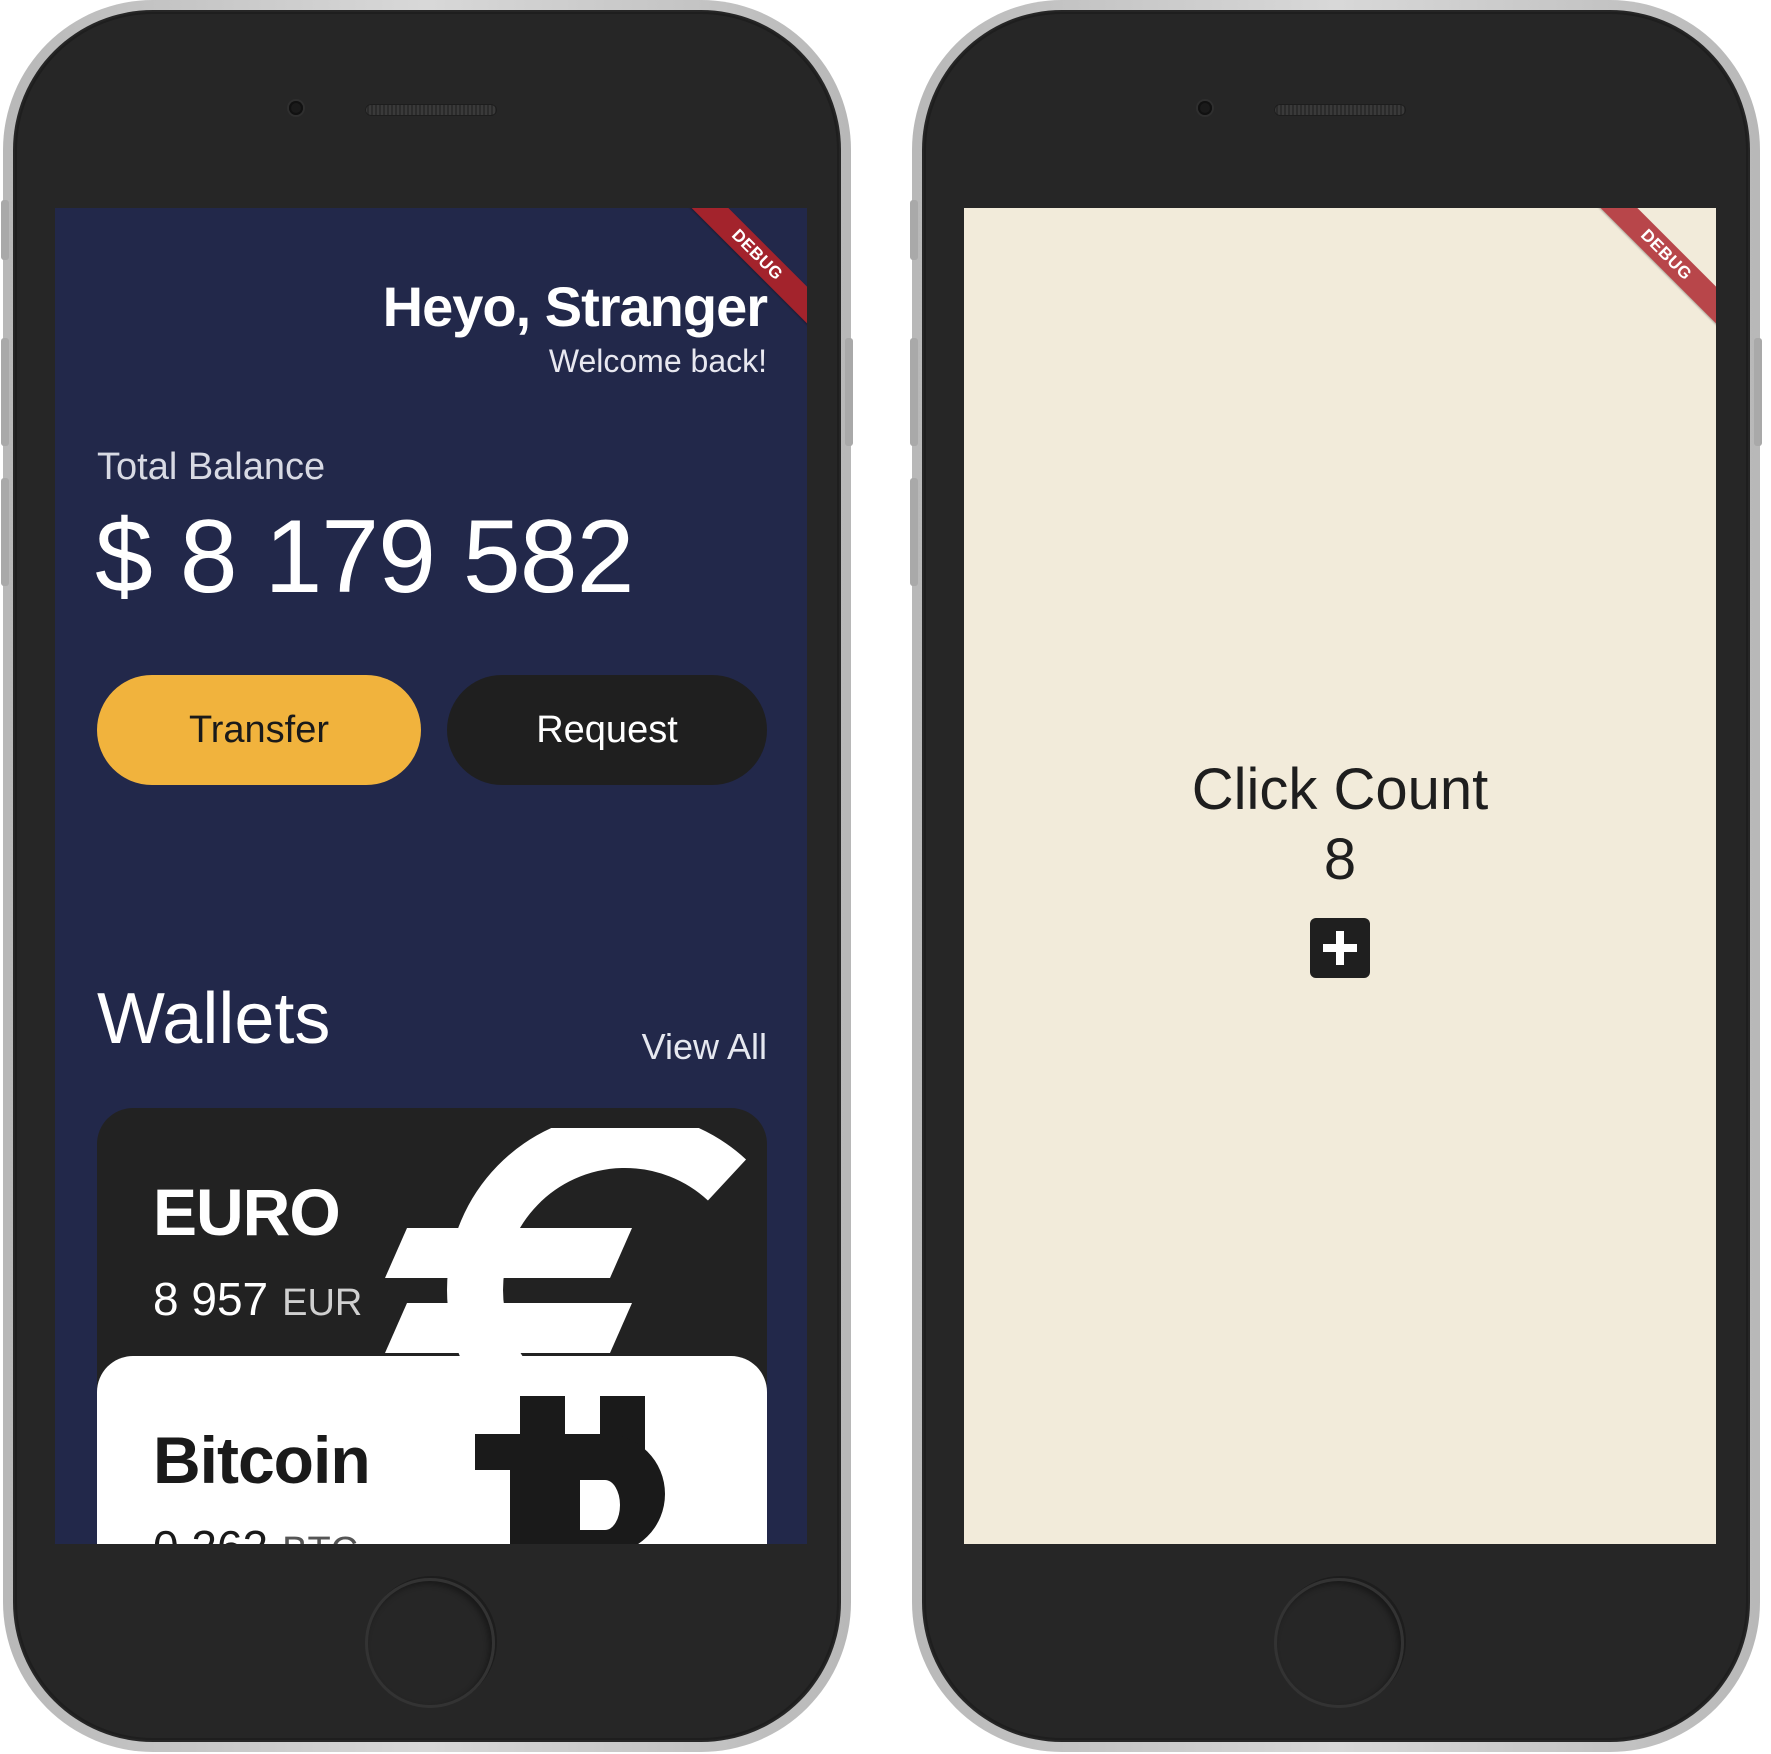  Describe the element at coordinates (262, 1460) in the screenshot. I see `wallet-name: Bitcoin` at that location.